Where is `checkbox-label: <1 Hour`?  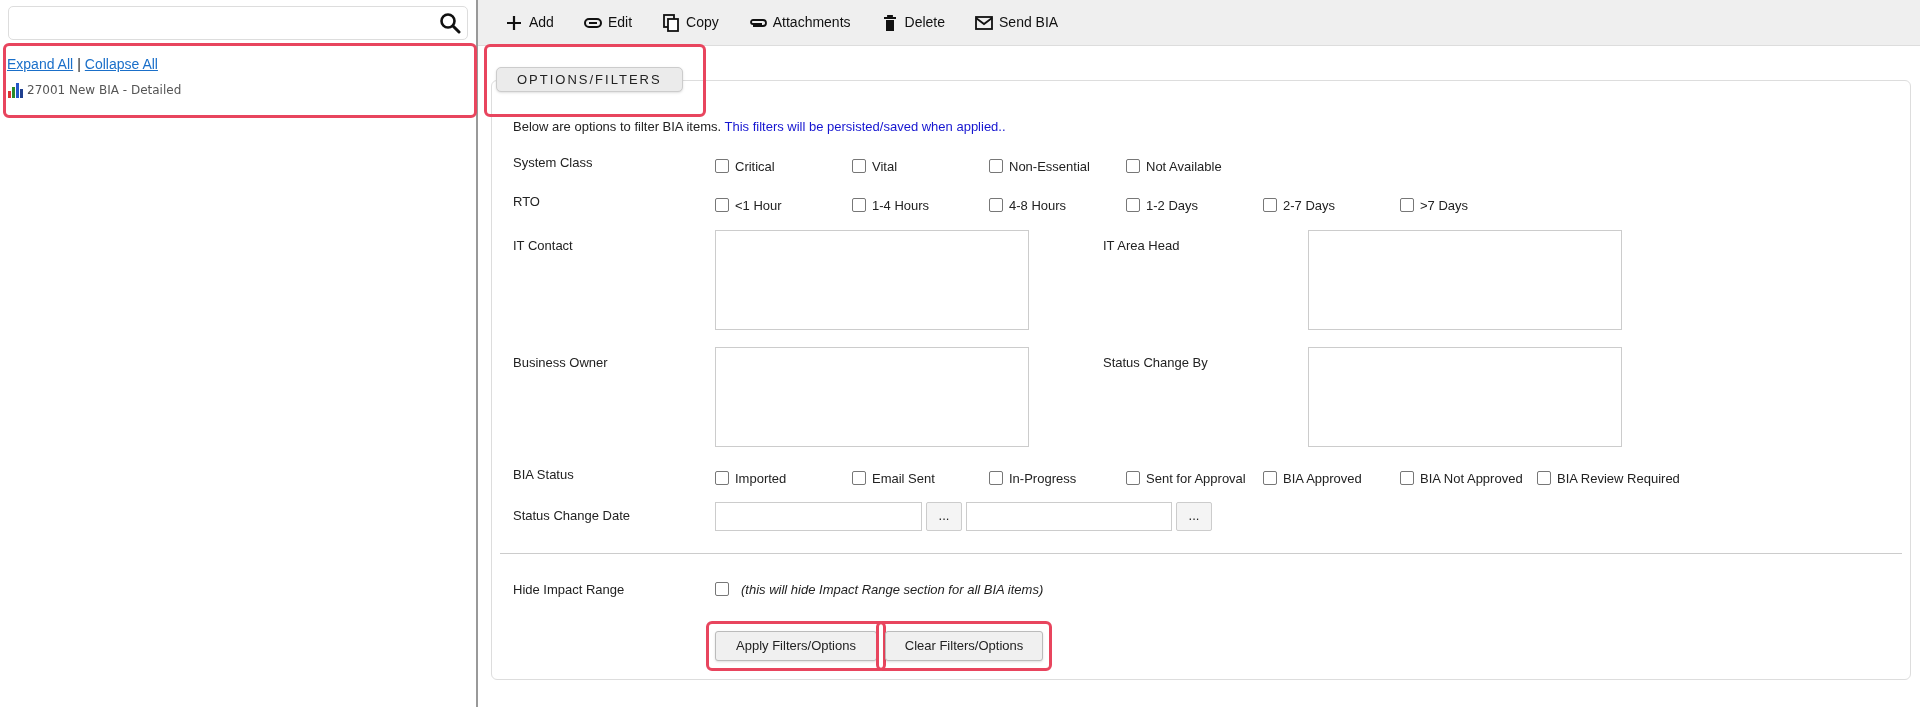
checkbox-label: <1 Hour is located at coordinates (758, 205).